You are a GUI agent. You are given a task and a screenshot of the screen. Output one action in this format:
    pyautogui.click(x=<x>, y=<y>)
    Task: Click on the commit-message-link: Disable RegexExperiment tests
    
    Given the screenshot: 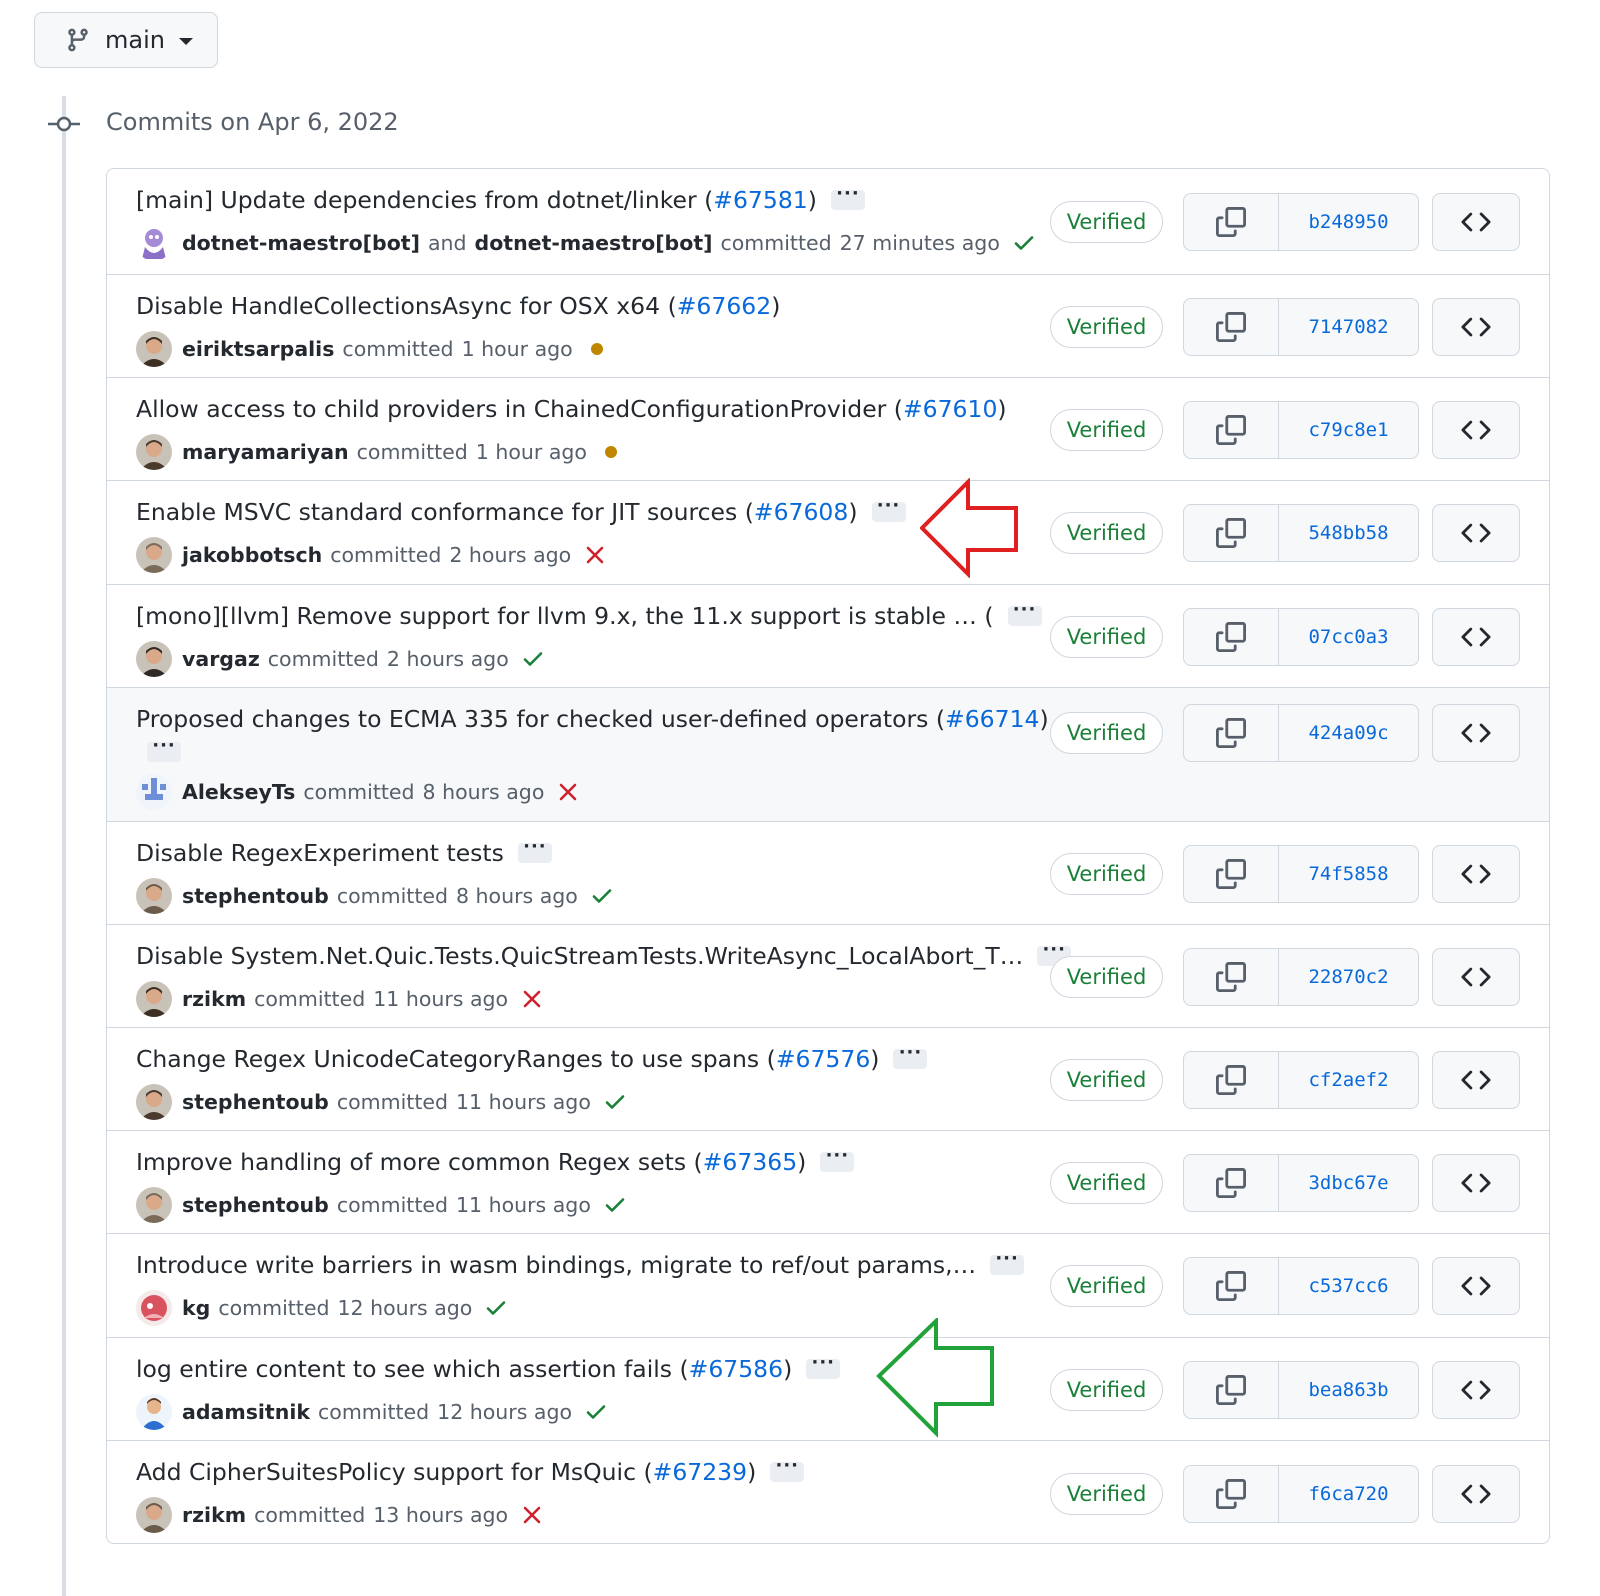 What is the action you would take?
    pyautogui.click(x=320, y=853)
    